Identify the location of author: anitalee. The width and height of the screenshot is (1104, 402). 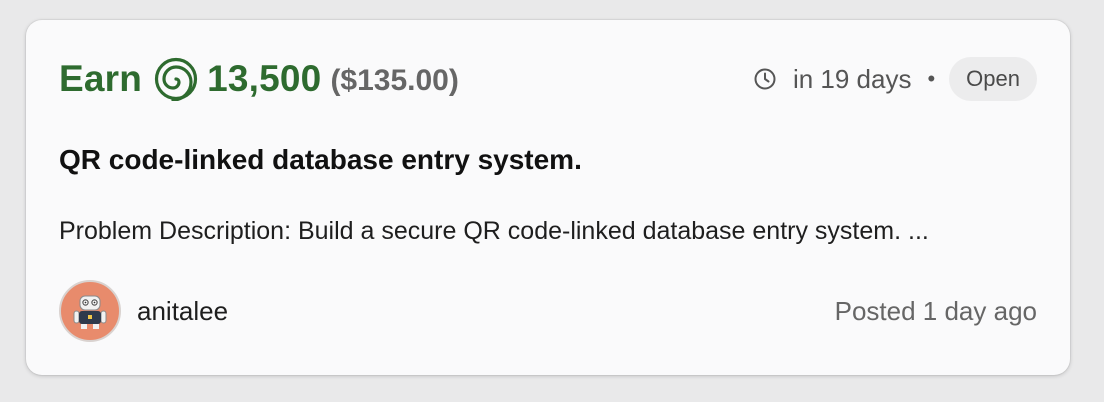
(143, 311).